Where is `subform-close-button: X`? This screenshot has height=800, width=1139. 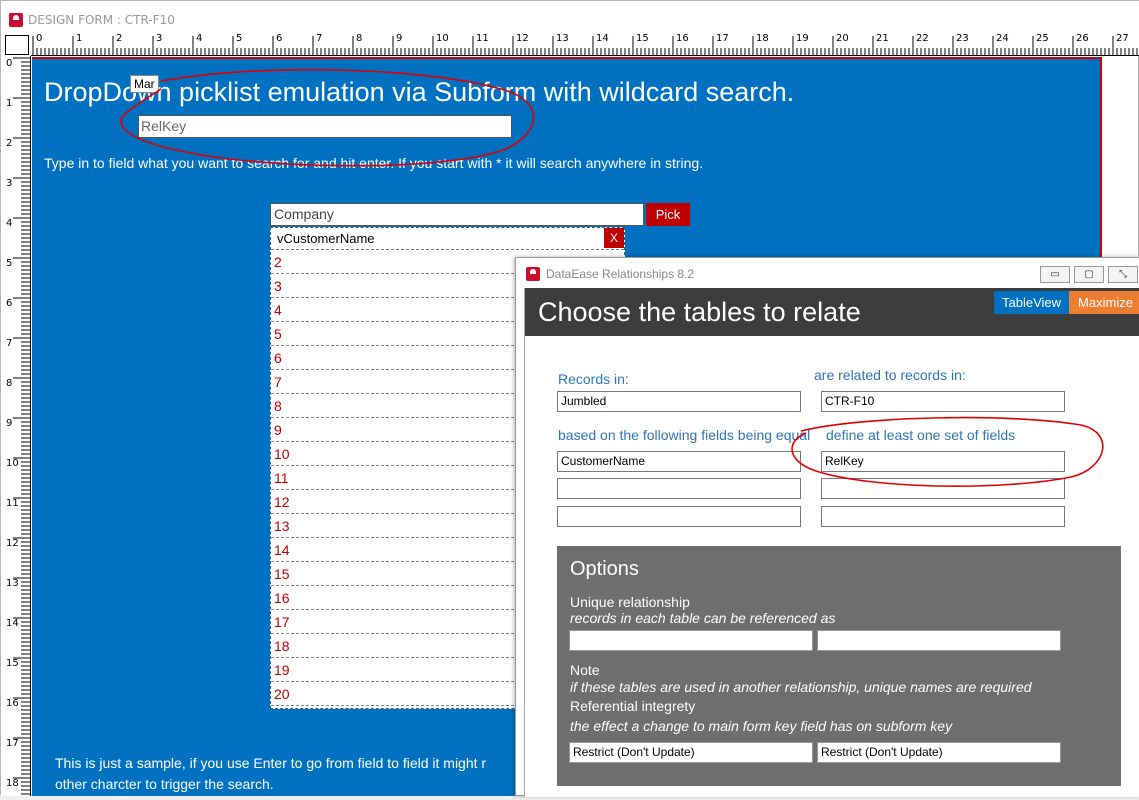 subform-close-button: X is located at coordinates (614, 238).